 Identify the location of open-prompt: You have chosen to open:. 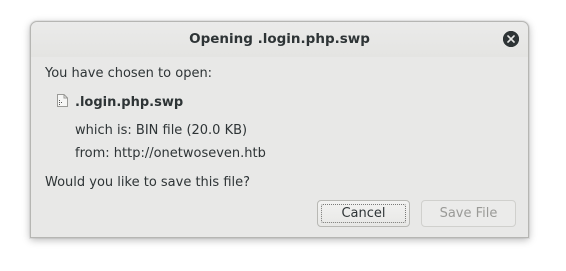
(129, 73).